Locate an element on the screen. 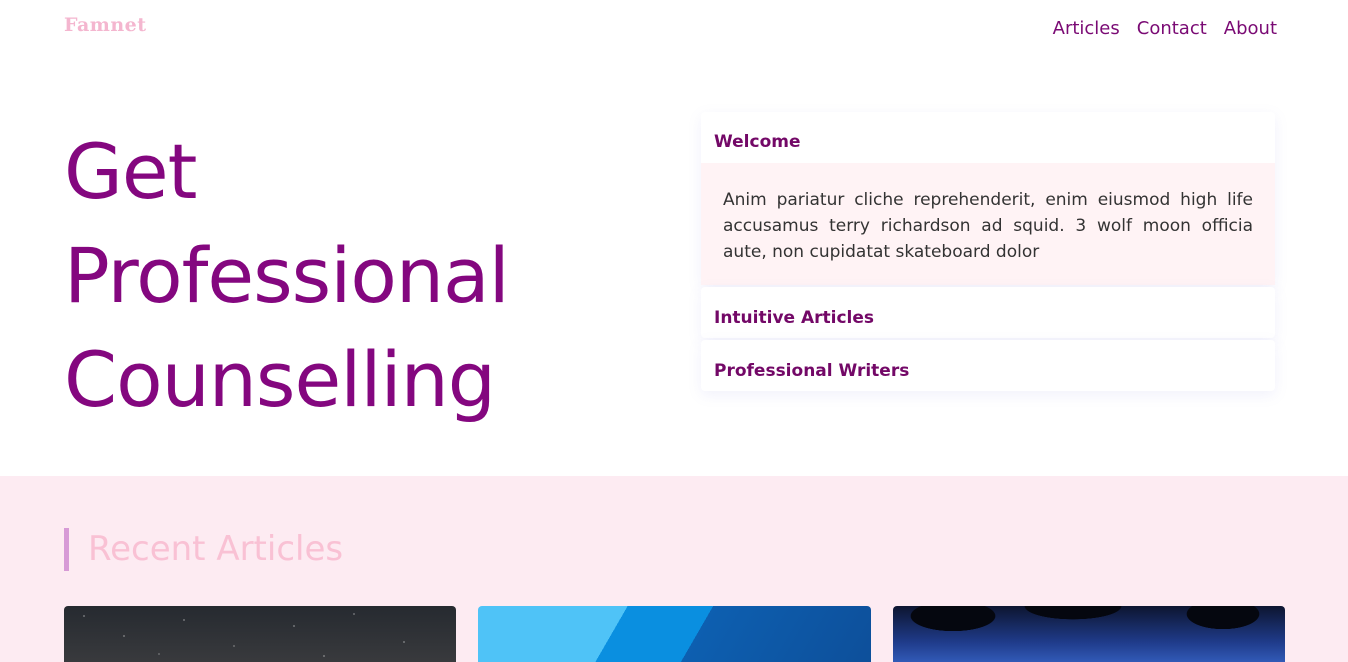 The height and width of the screenshot is (662, 1348). recent-articles-title: Recent Articles is located at coordinates (203, 549).